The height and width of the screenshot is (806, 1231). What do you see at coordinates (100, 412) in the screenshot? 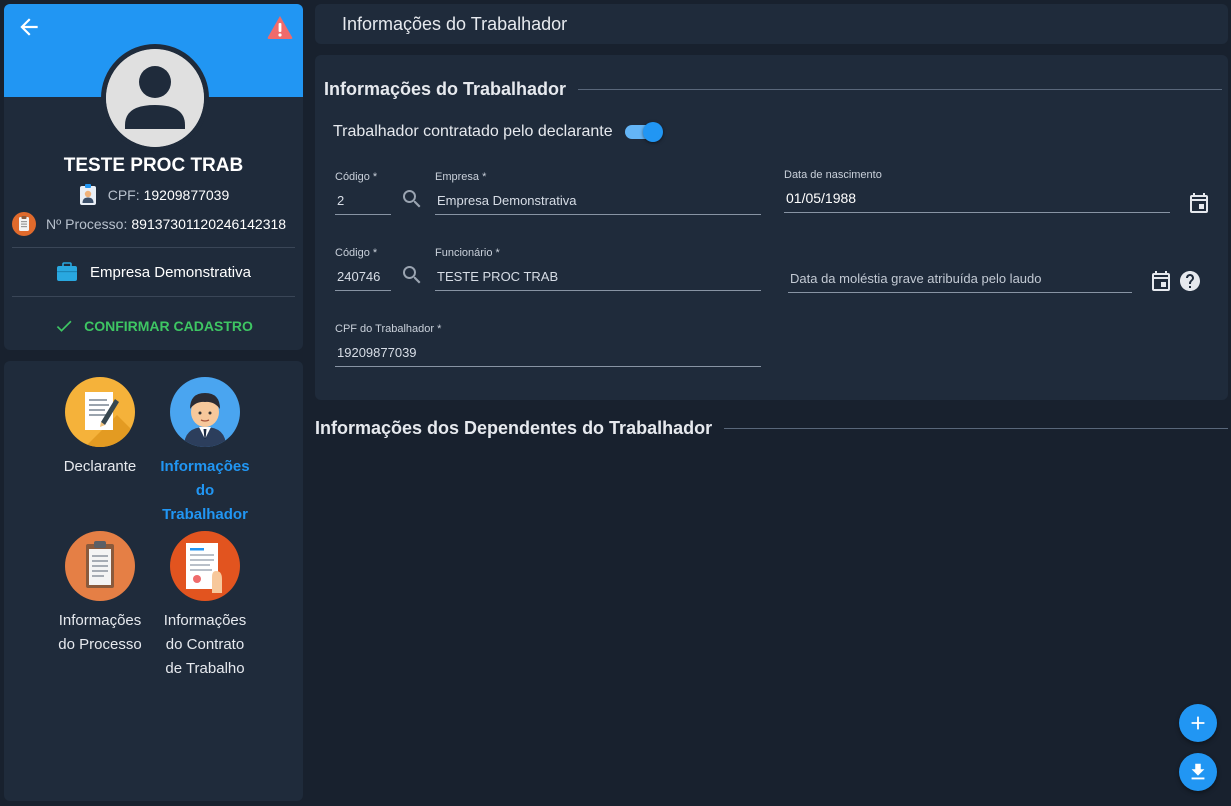
I see `declarante-icon` at bounding box center [100, 412].